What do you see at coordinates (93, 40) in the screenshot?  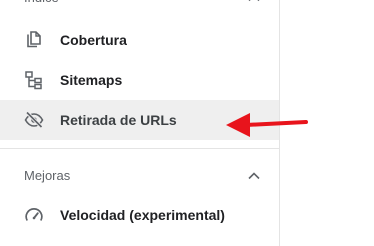 I see `sidebar-item-label: Cobertura` at bounding box center [93, 40].